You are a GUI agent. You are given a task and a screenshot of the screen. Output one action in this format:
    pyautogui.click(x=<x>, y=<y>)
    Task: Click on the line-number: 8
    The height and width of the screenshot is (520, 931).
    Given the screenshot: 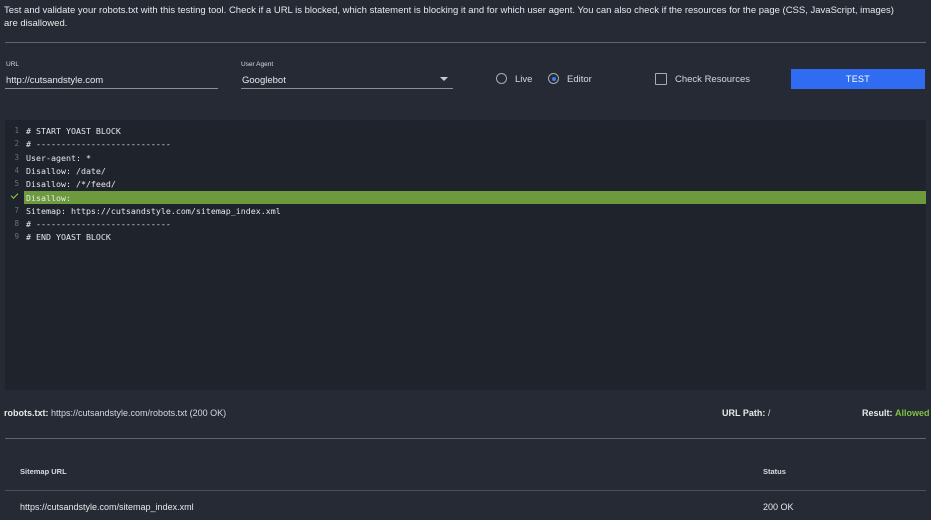 What is the action you would take?
    pyautogui.click(x=16, y=224)
    